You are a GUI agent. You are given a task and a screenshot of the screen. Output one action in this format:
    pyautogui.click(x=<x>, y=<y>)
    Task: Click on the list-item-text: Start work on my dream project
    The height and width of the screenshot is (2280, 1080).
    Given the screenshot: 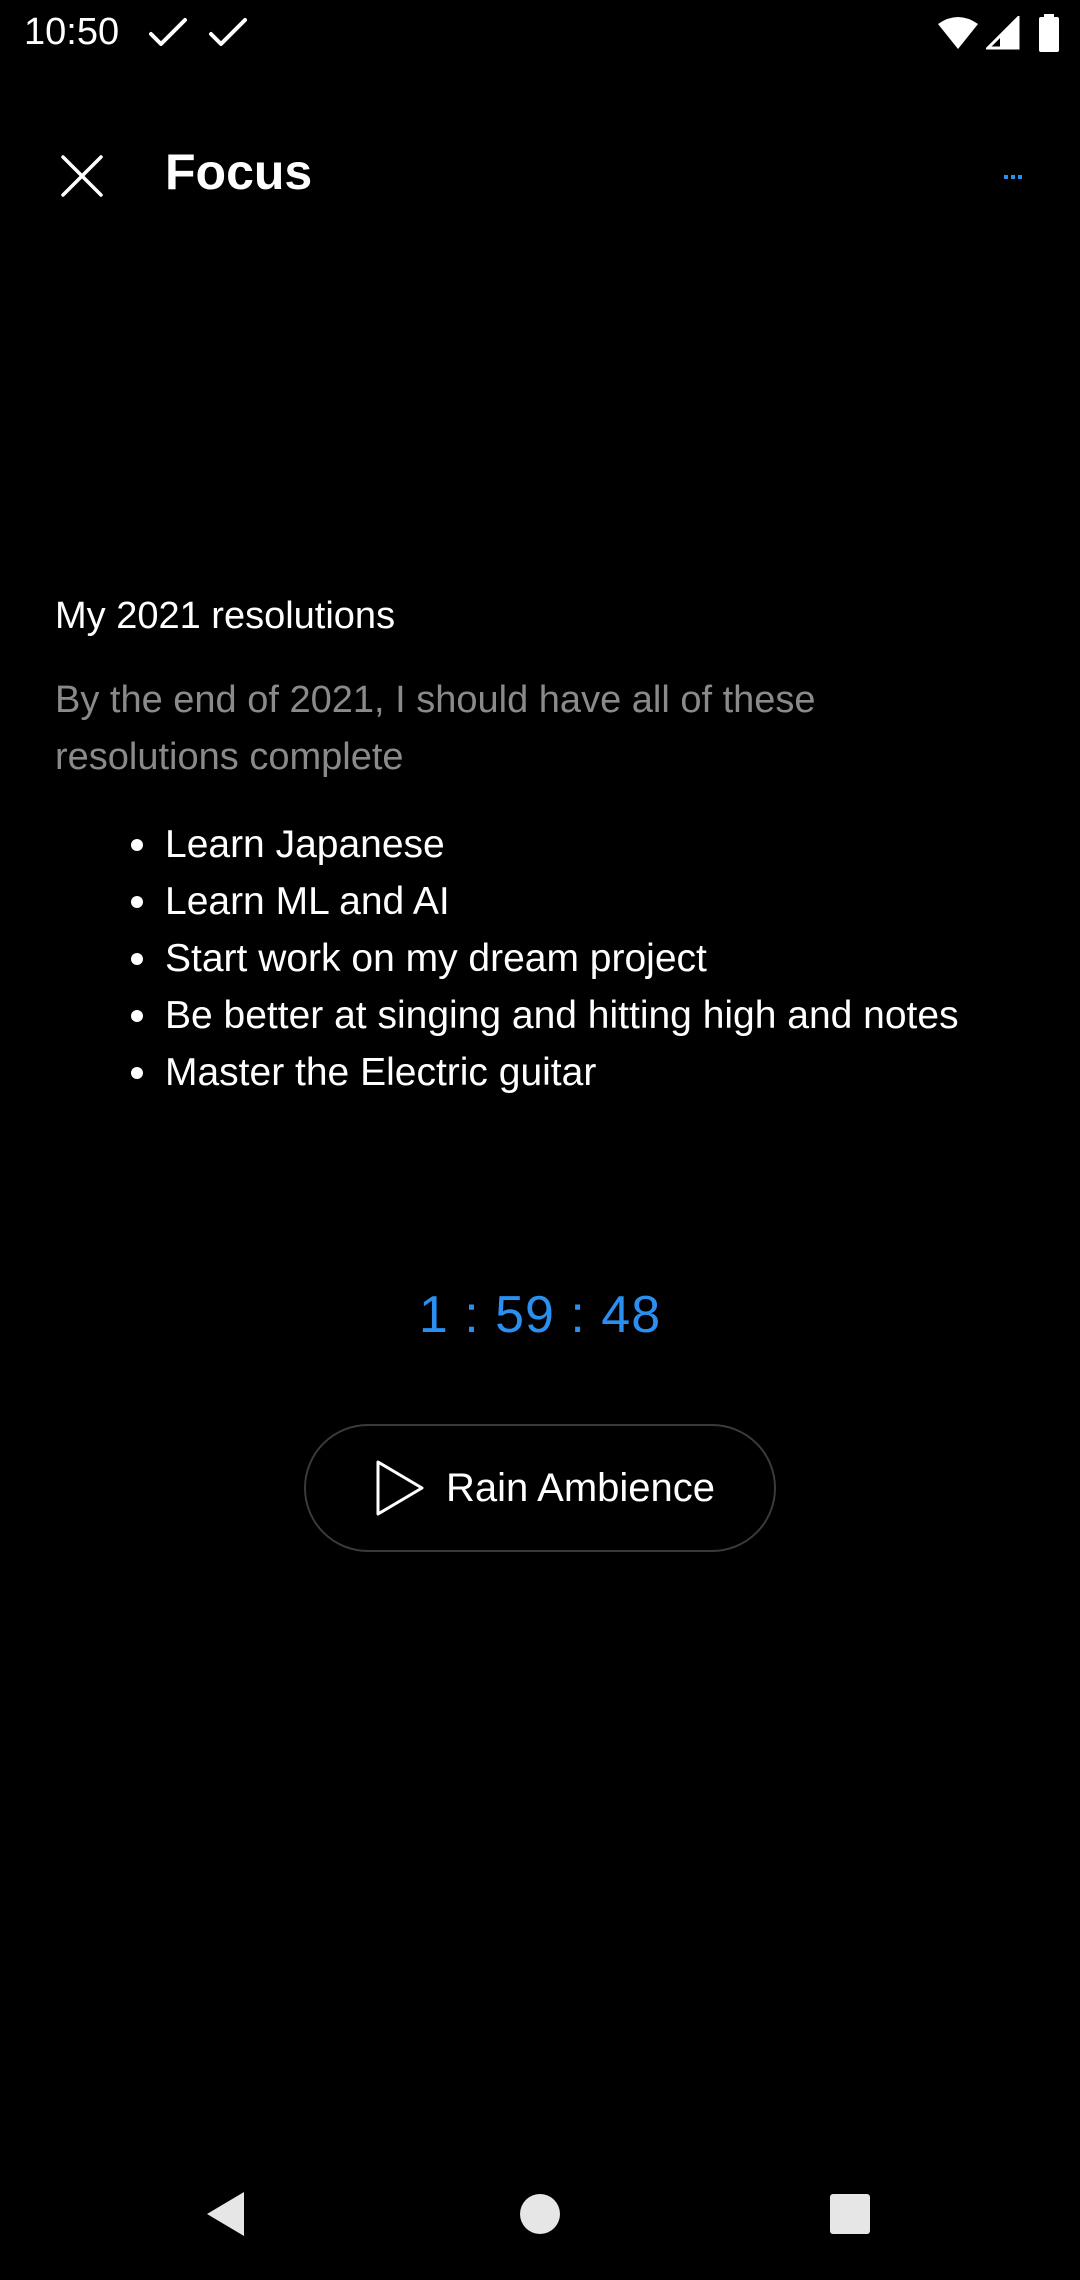 What is the action you would take?
    pyautogui.click(x=436, y=958)
    